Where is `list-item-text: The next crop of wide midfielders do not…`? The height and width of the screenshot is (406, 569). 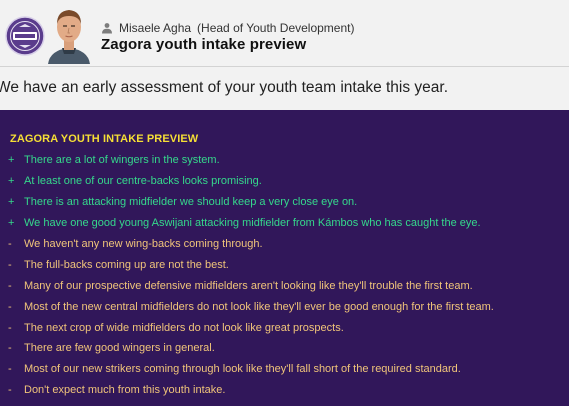 list-item-text: The next crop of wide midfielders do not… is located at coordinates (184, 327).